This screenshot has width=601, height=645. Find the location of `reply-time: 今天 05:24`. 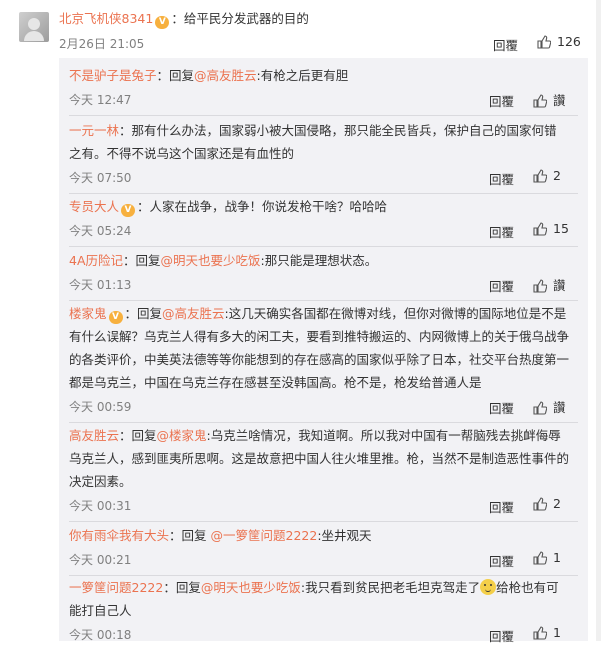

reply-time: 今天 05:24 is located at coordinates (100, 231).